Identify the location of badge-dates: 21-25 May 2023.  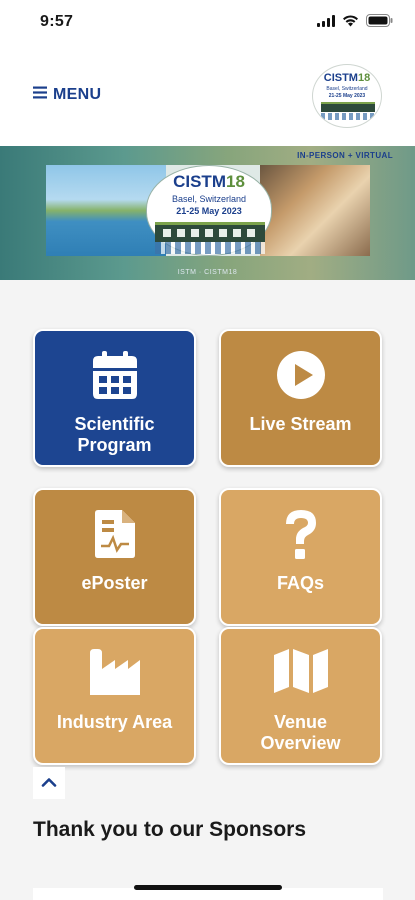
(209, 211).